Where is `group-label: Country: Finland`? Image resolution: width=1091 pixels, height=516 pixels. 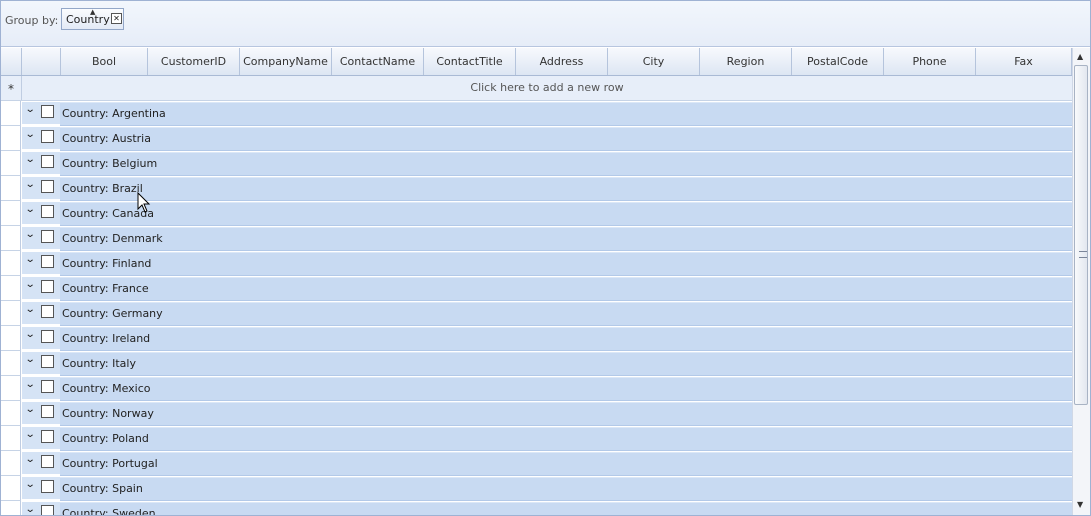
group-label: Country: Finland is located at coordinates (107, 263).